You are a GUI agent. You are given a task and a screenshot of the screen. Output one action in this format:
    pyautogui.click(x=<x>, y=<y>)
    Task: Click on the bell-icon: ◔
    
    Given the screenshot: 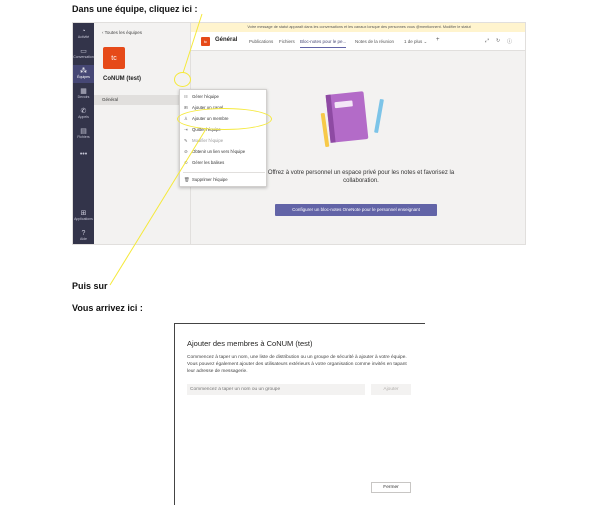 What is the action you would take?
    pyautogui.click(x=83, y=31)
    